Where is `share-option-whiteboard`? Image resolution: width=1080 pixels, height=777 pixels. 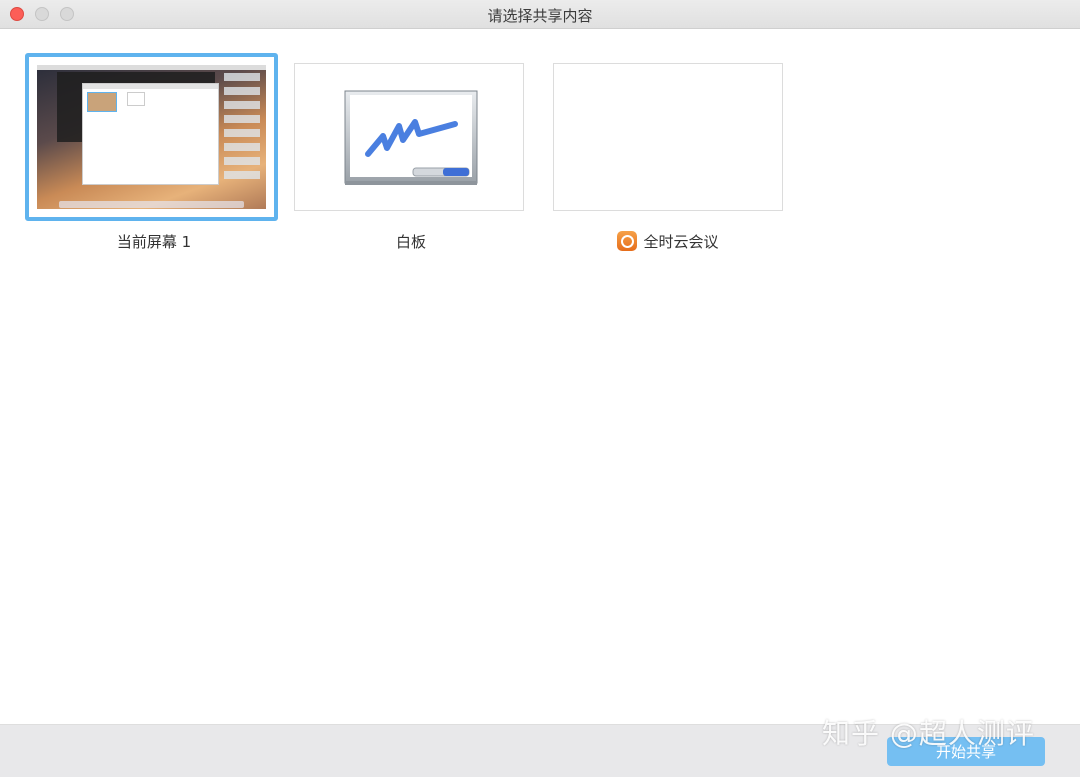 share-option-whiteboard is located at coordinates (409, 137).